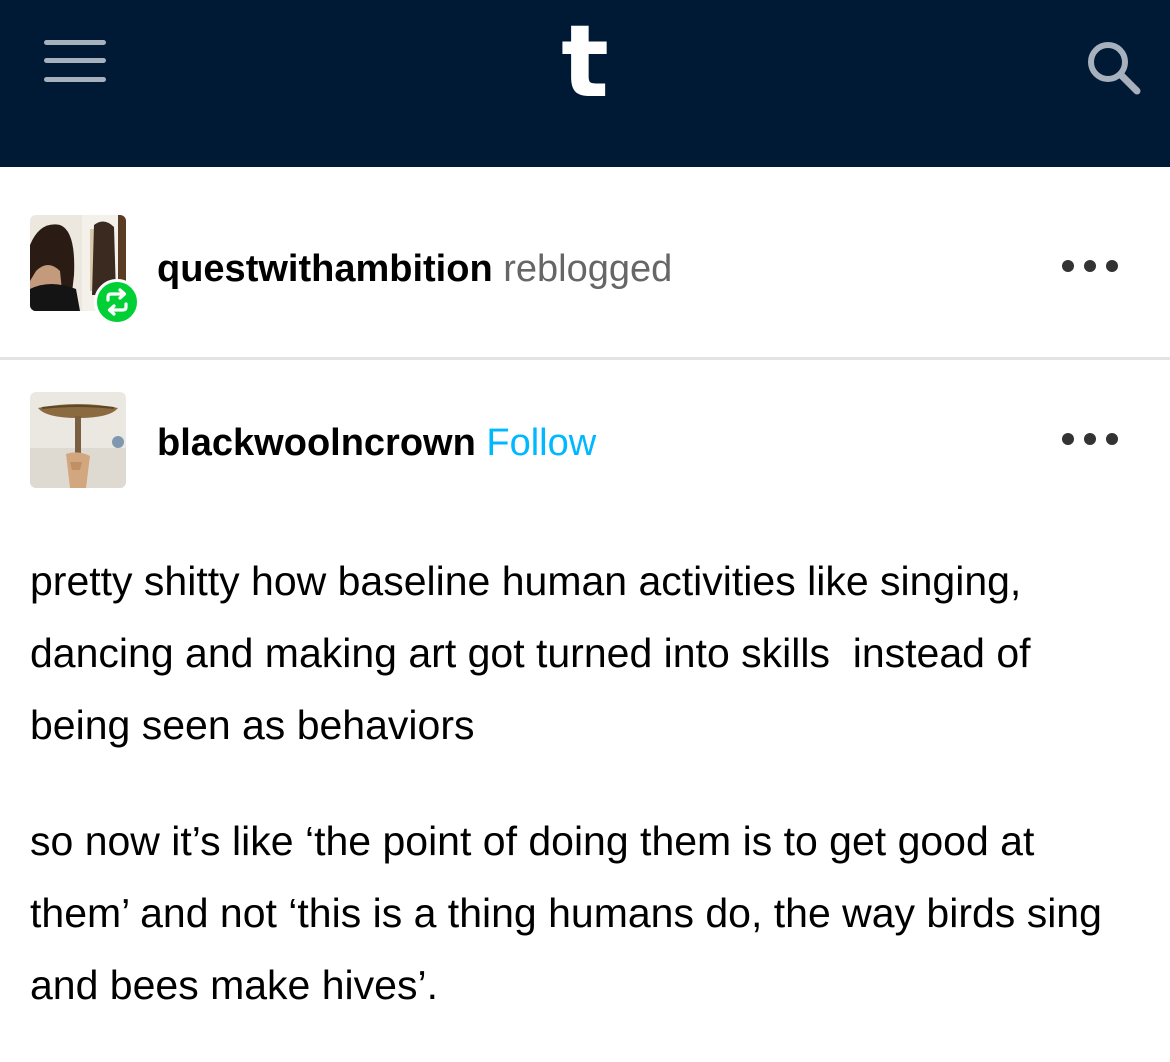  Describe the element at coordinates (588, 269) in the screenshot. I see `reblogged-label: reblogged` at that location.